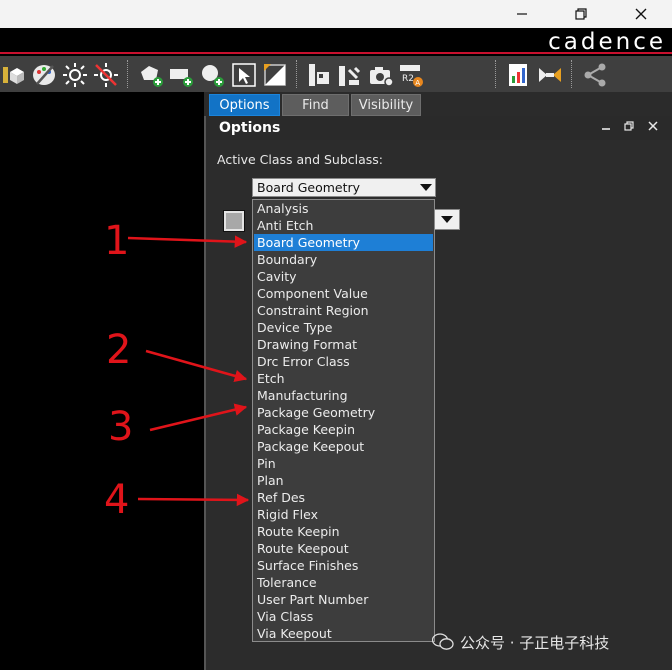 Image resolution: width=672 pixels, height=670 pixels. What do you see at coordinates (244, 105) in the screenshot?
I see `tab-options: Options` at bounding box center [244, 105].